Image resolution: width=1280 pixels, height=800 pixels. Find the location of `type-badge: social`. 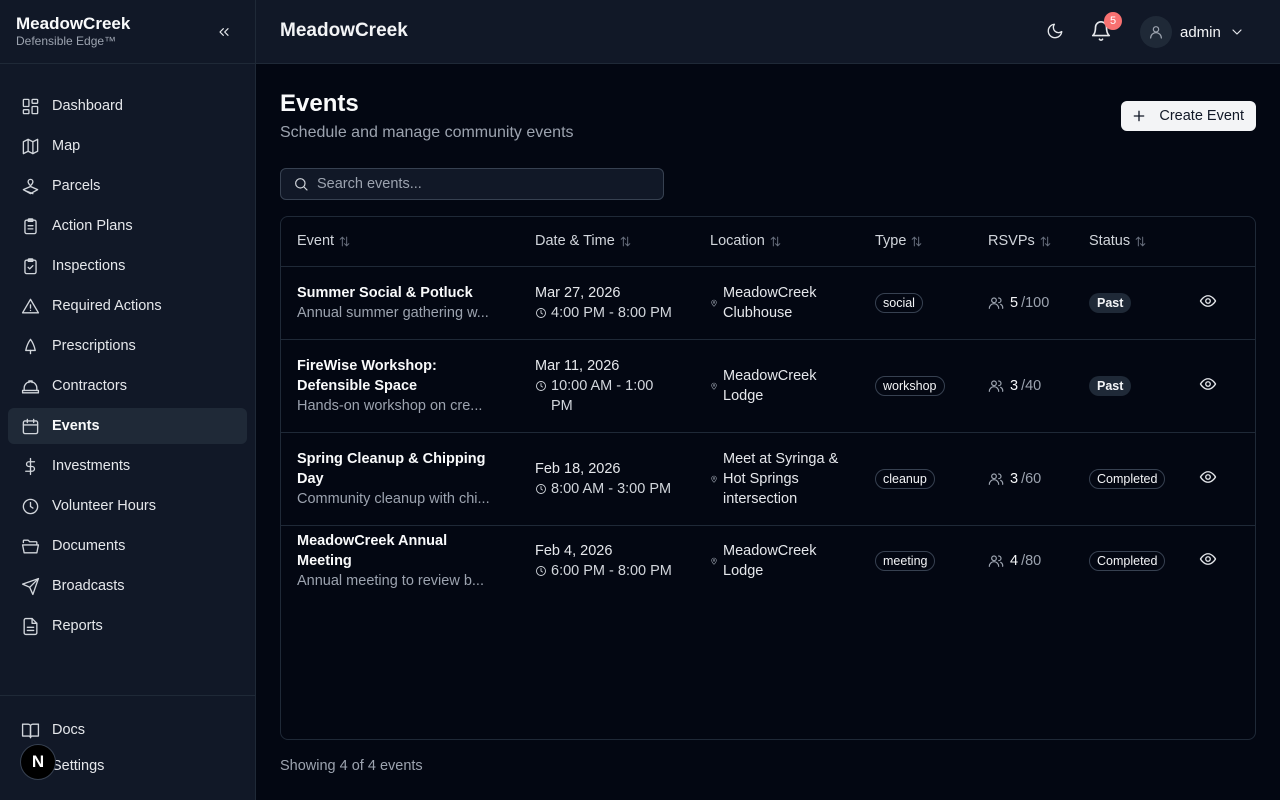

type-badge: social is located at coordinates (899, 302).